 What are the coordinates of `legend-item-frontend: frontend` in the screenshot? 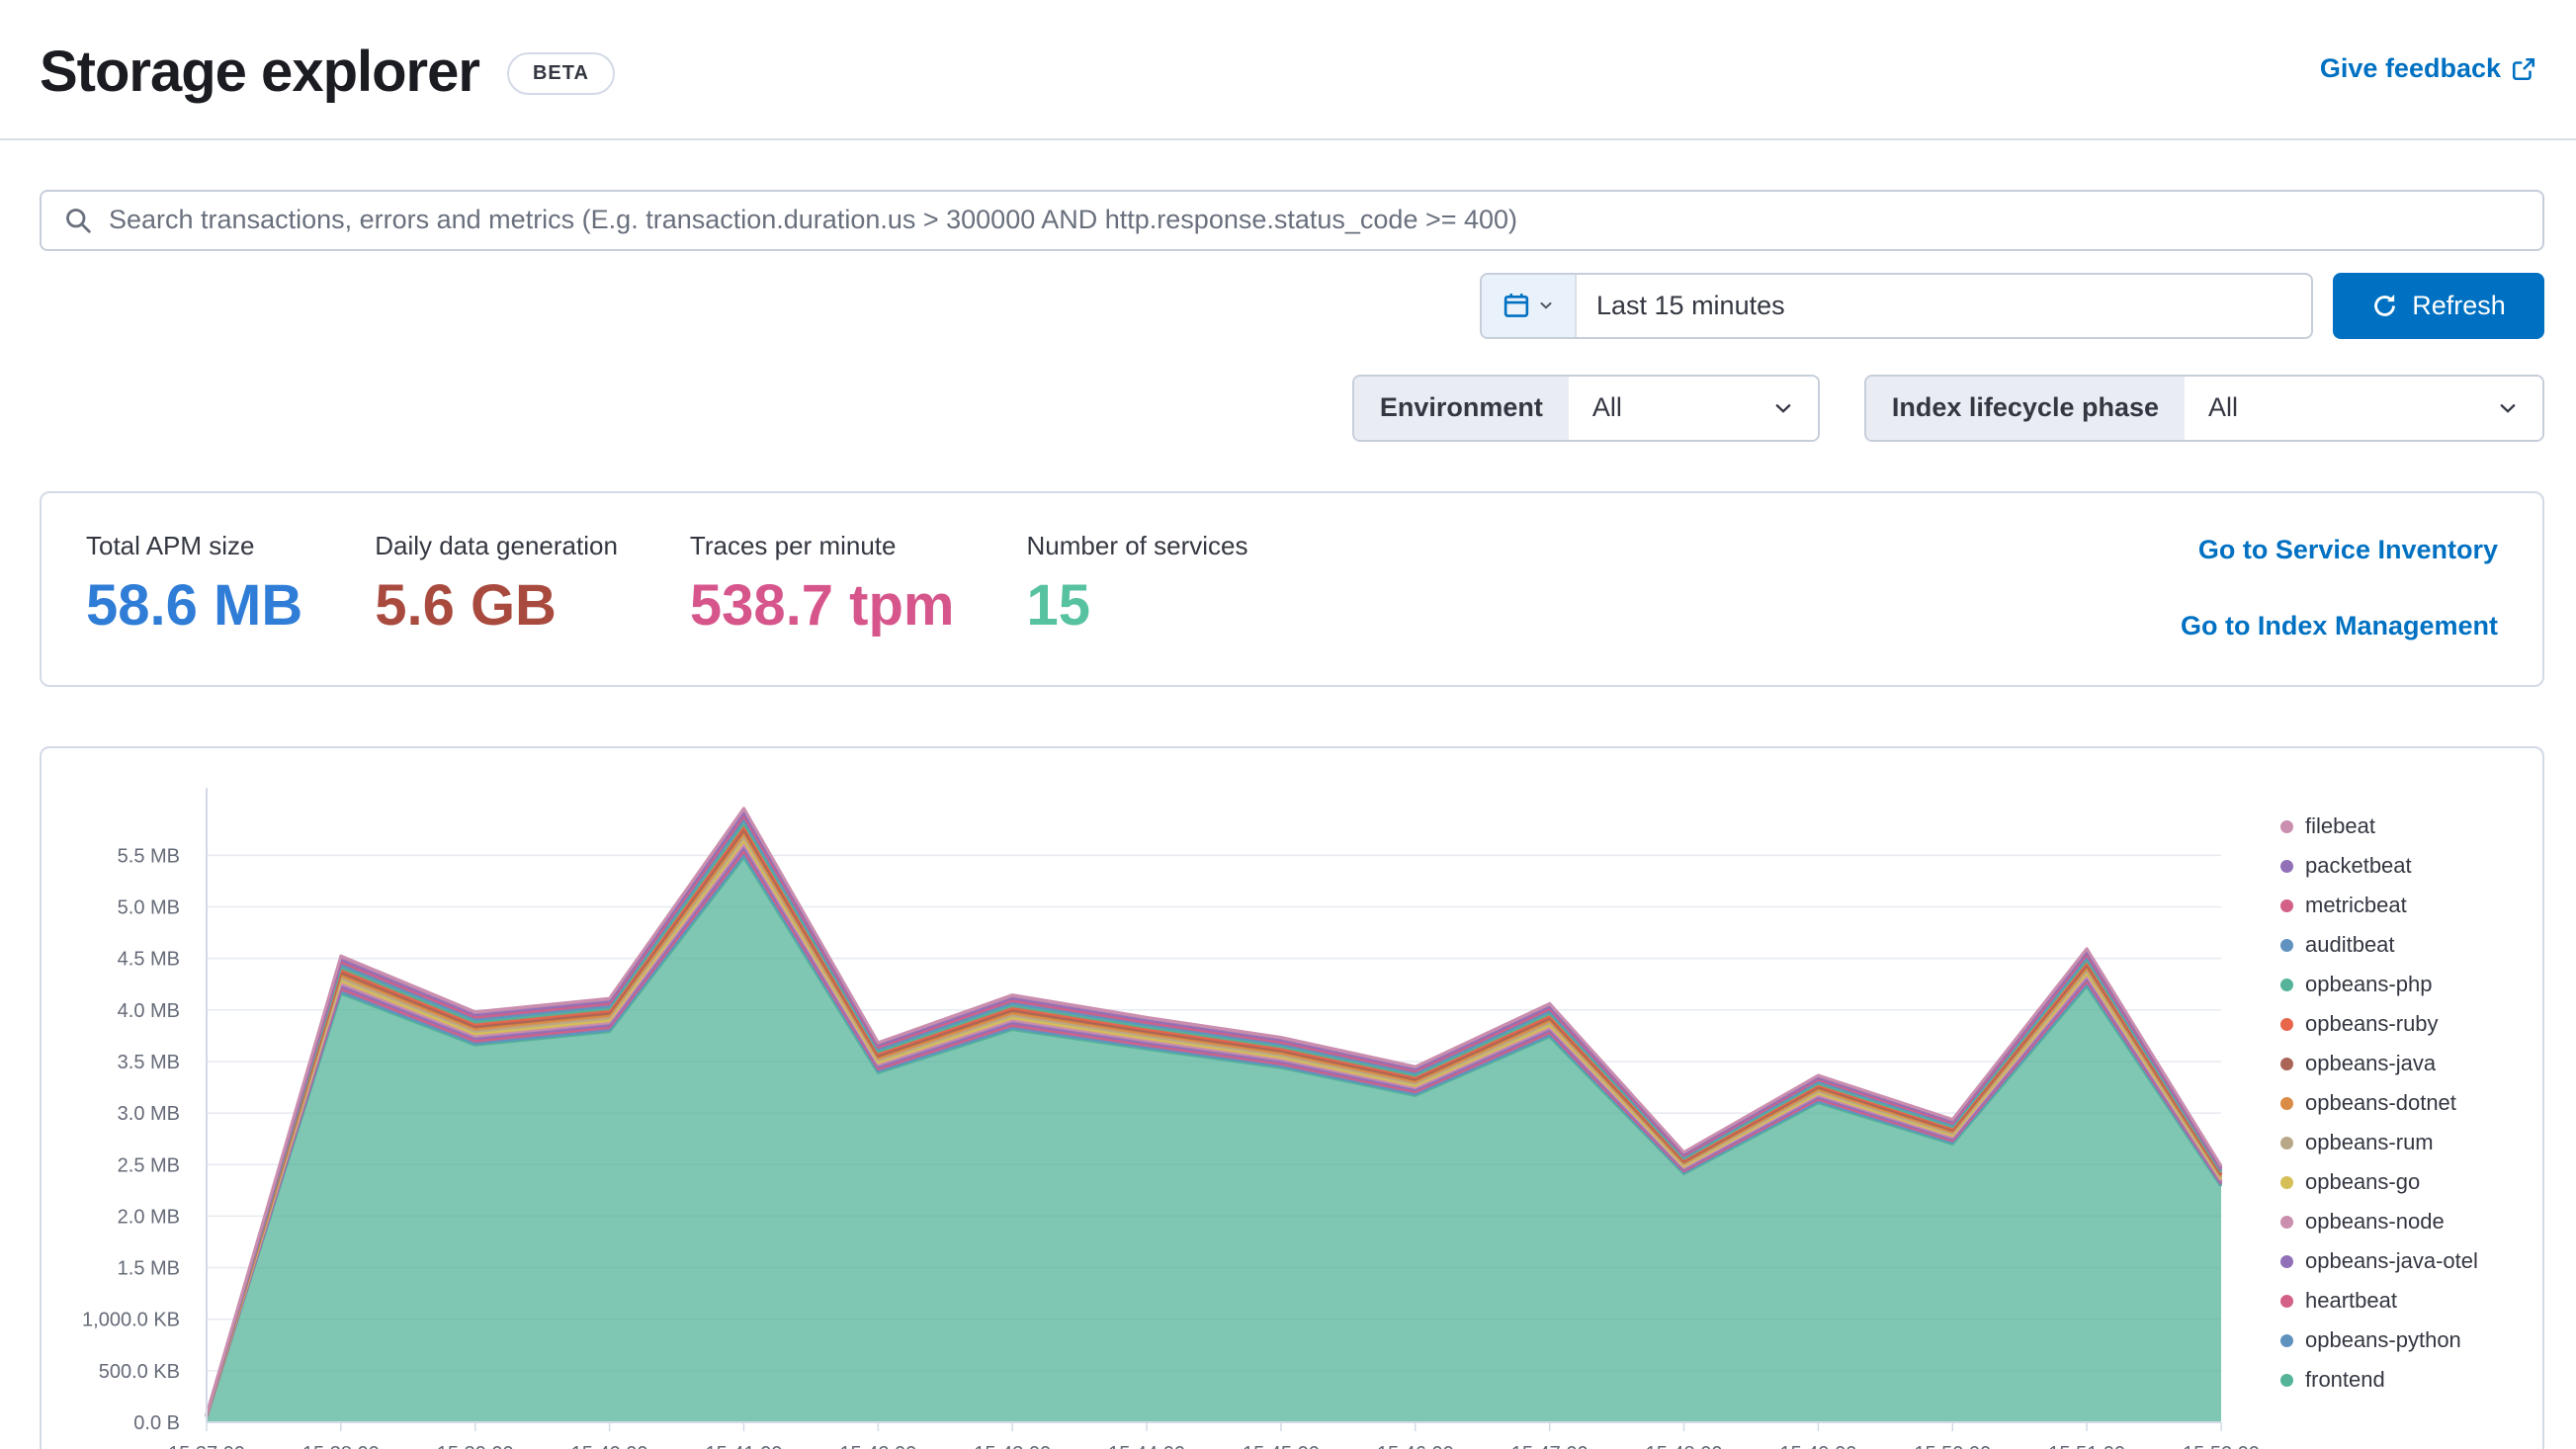 It's located at (2379, 1380).